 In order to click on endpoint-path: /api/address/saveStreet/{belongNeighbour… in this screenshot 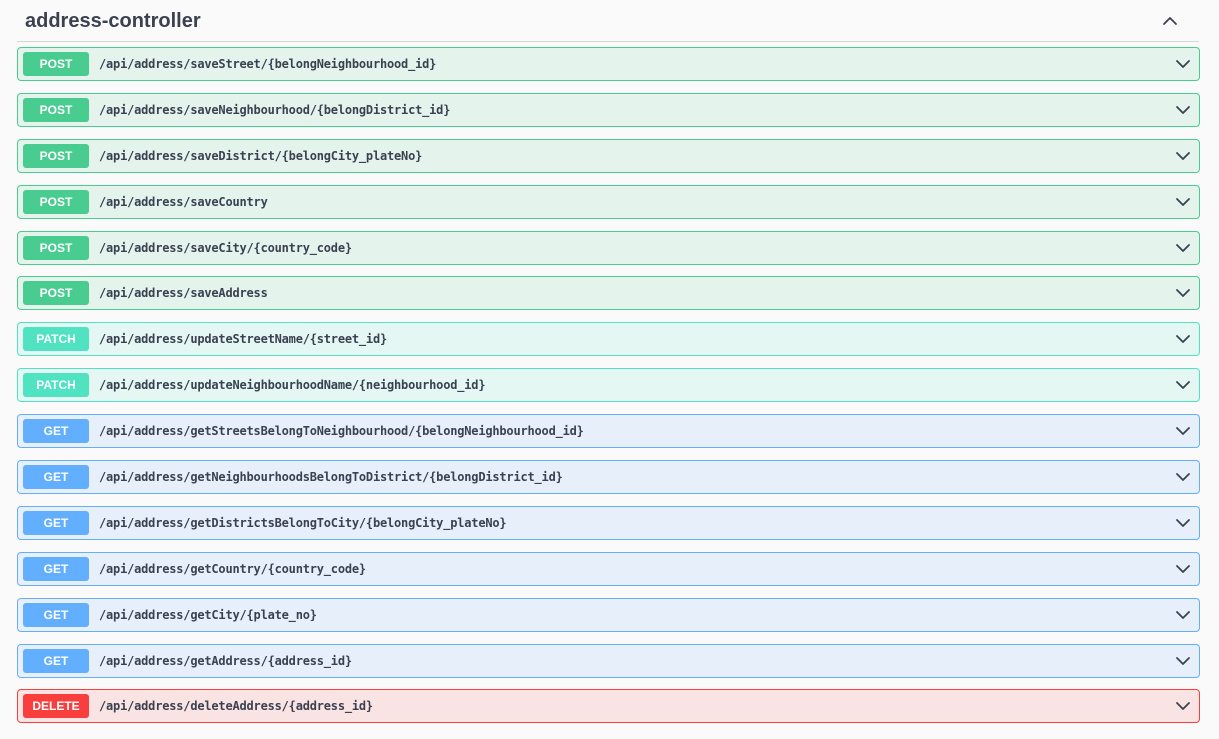, I will do `click(268, 64)`.